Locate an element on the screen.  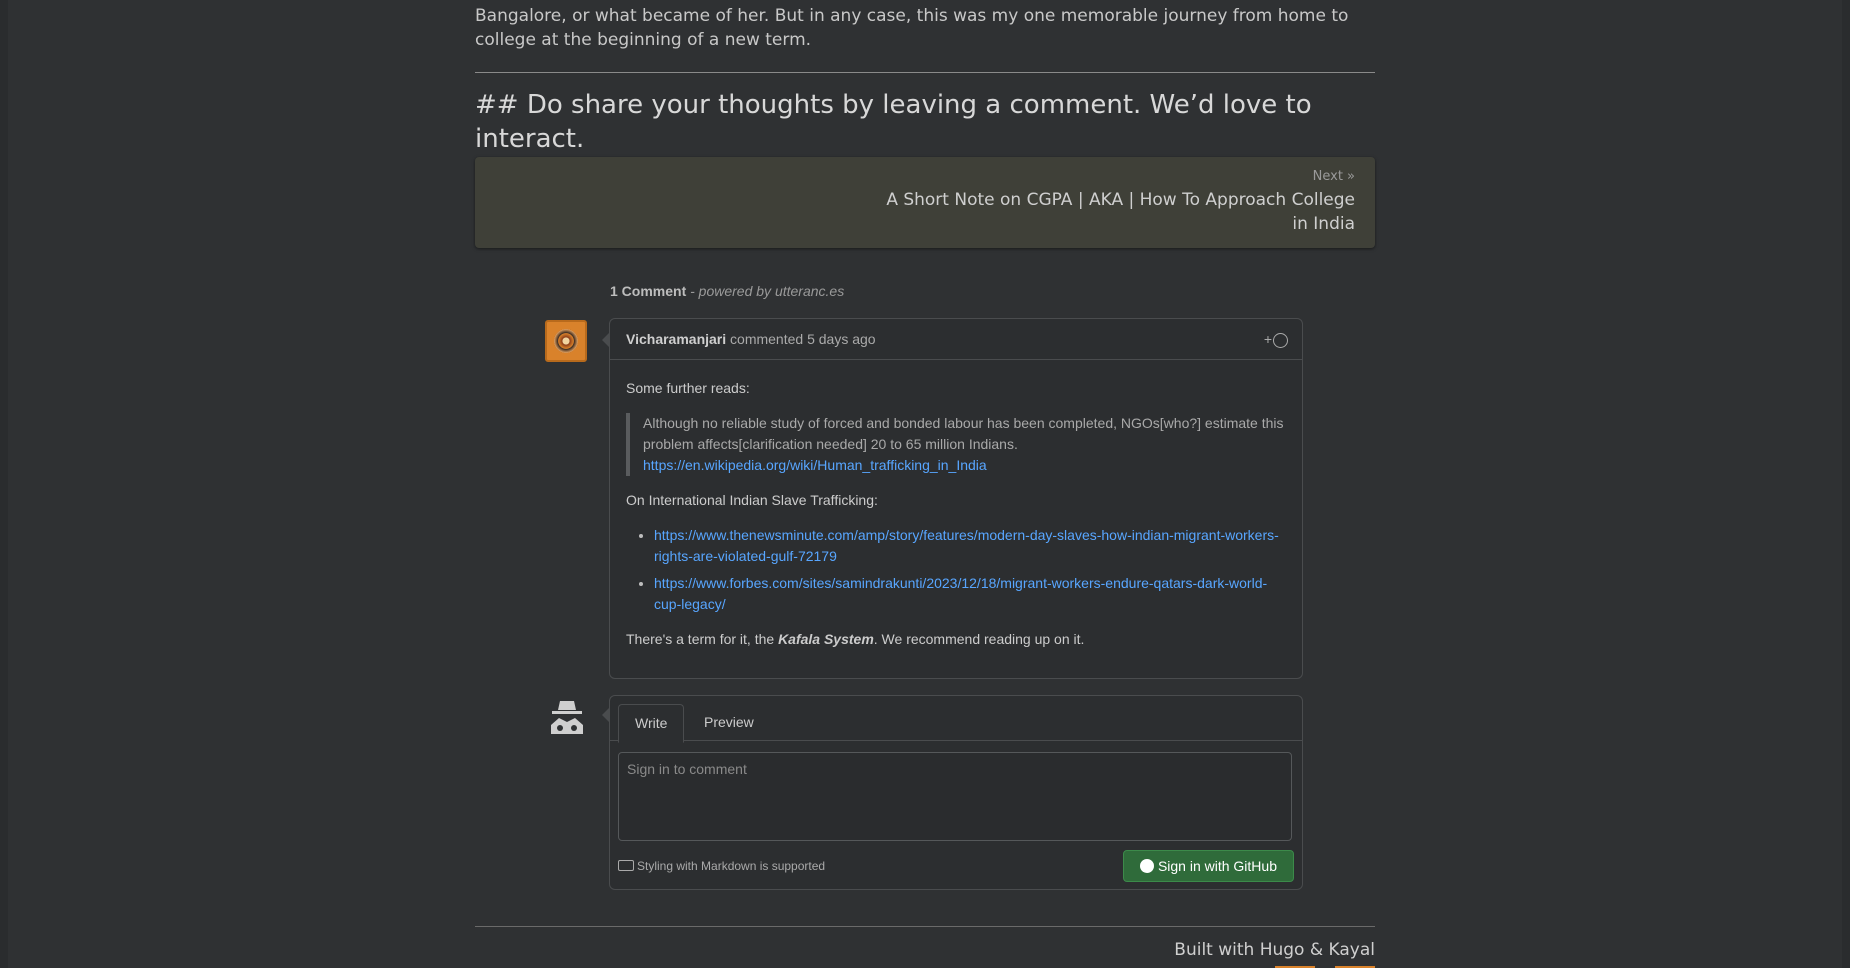
markdown-note-text: Styling with Markdown is supported is located at coordinates (731, 866).